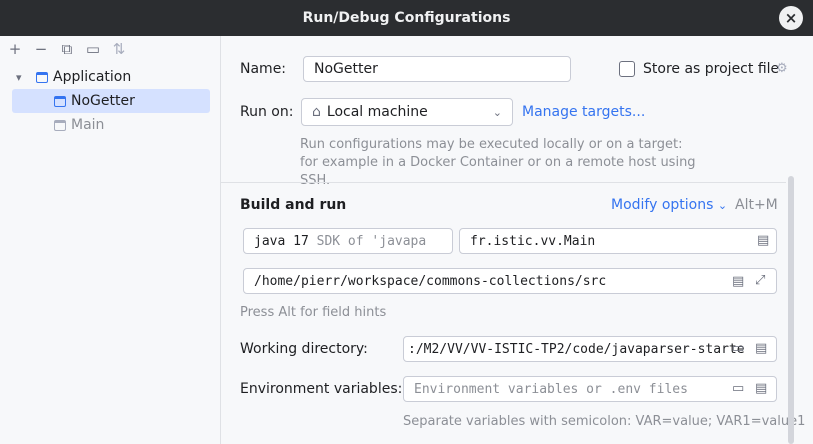 The height and width of the screenshot is (444, 813). Describe the element at coordinates (533, 241) in the screenshot. I see `main-class-value: fr.istic.vv.Main` at that location.